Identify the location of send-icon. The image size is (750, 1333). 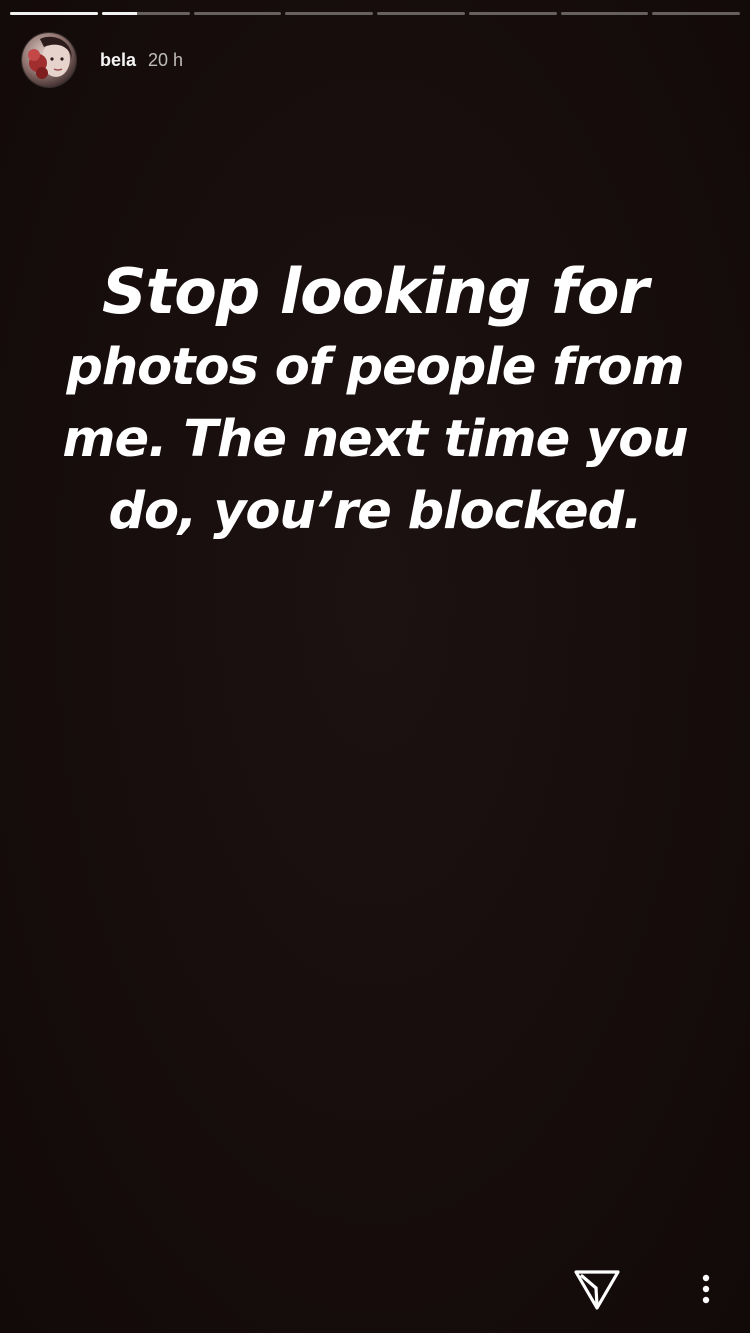
(597, 1290).